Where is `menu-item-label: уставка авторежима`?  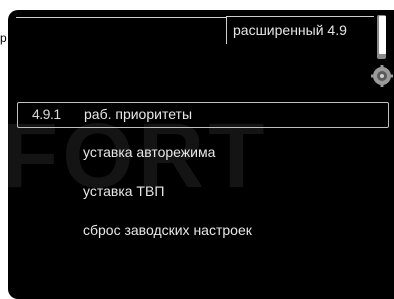 menu-item-label: уставка авторежима is located at coordinates (149, 152).